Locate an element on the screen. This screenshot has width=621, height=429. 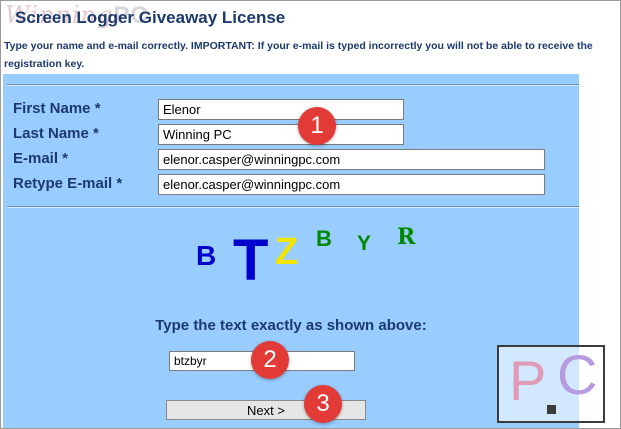
captcha-prompt: Type the text exactly as shown above: is located at coordinates (291, 325).